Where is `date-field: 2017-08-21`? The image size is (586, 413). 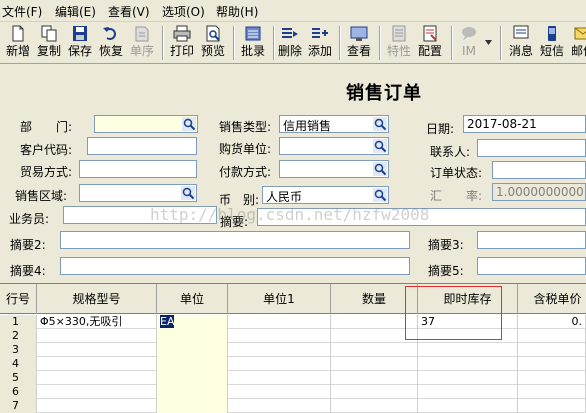 date-field: 2017-08-21 is located at coordinates (524, 124).